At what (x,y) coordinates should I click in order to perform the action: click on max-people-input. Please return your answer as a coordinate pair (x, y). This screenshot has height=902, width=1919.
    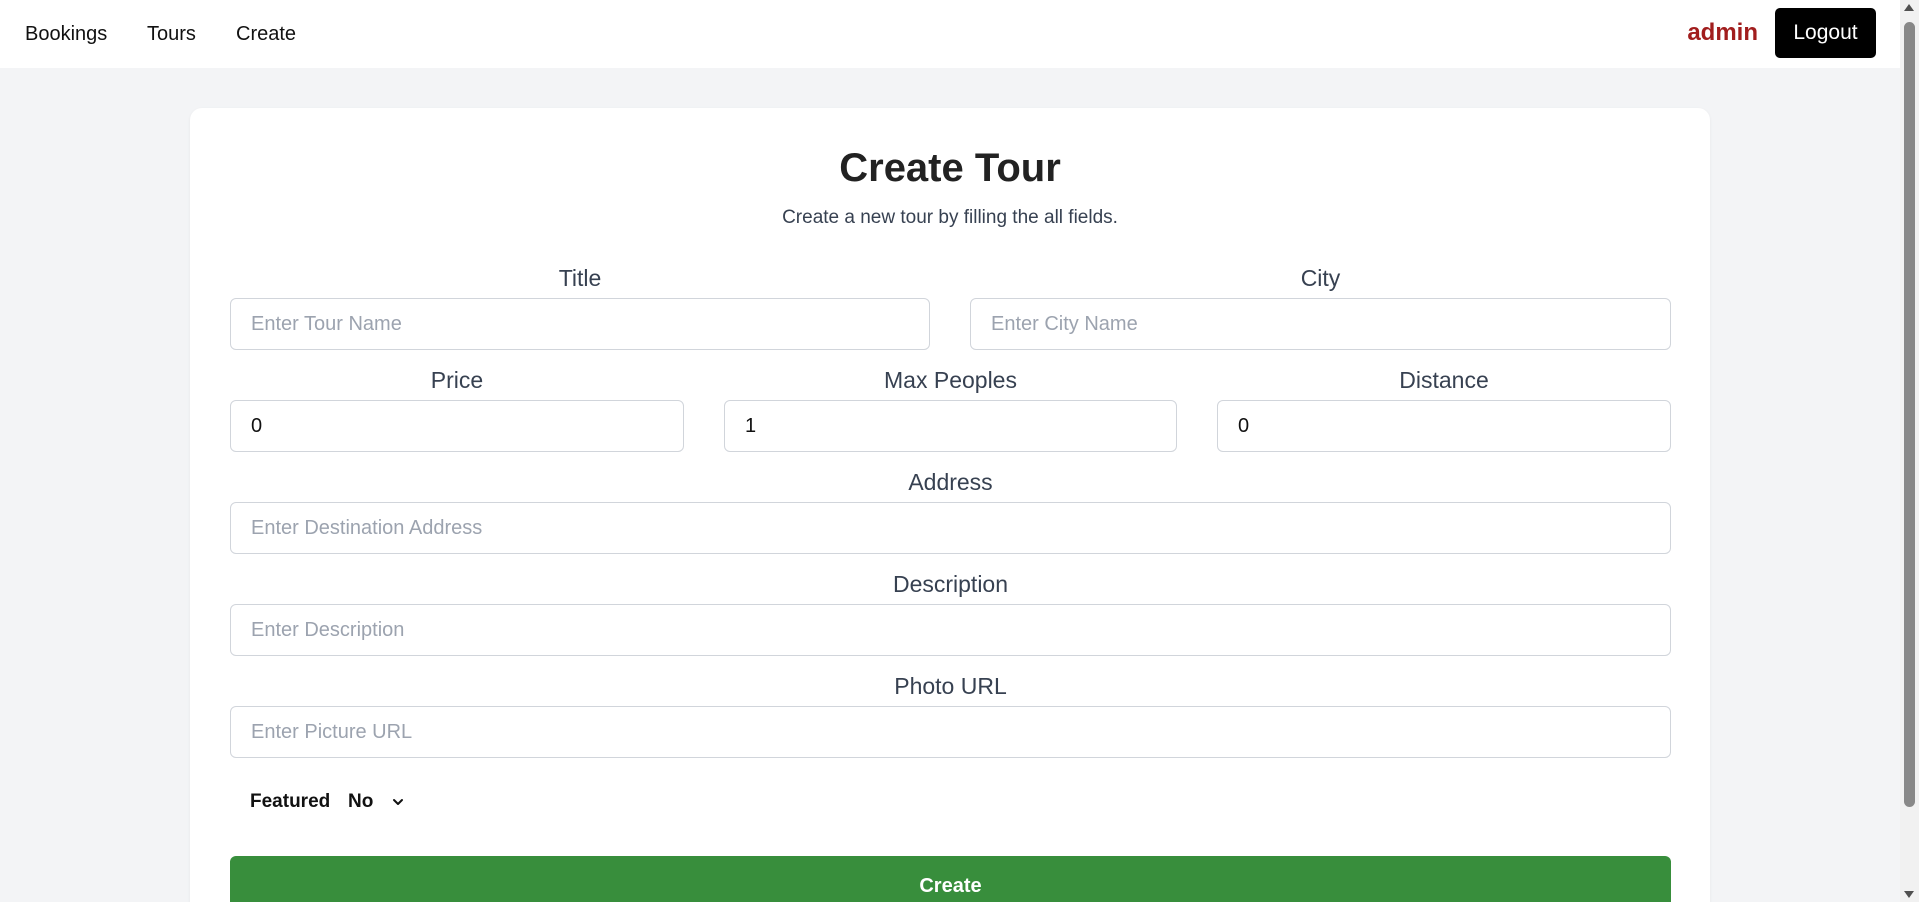
    Looking at the image, I should click on (950, 426).